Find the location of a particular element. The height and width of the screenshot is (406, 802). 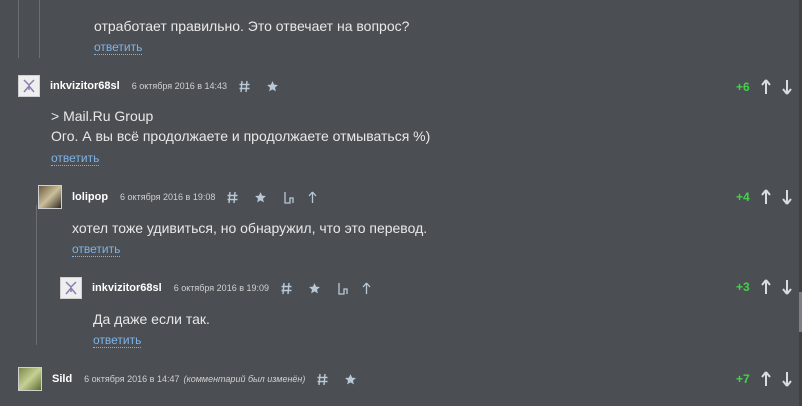

comment-header: inkvizitor68sl 6 октября 2016 в 19:09 is located at coordinates (215, 288).